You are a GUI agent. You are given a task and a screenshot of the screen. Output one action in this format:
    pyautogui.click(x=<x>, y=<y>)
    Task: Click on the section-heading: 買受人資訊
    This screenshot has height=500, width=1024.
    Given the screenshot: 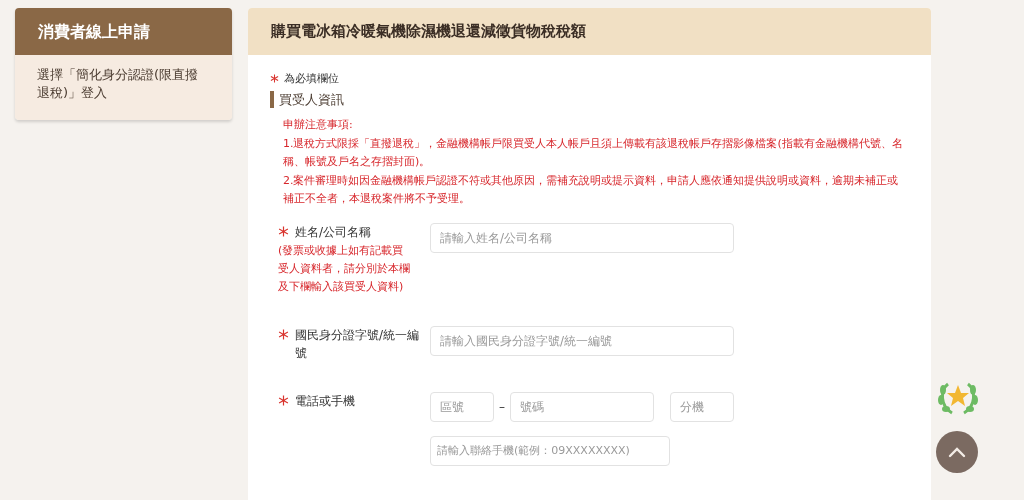 What is the action you would take?
    pyautogui.click(x=588, y=99)
    